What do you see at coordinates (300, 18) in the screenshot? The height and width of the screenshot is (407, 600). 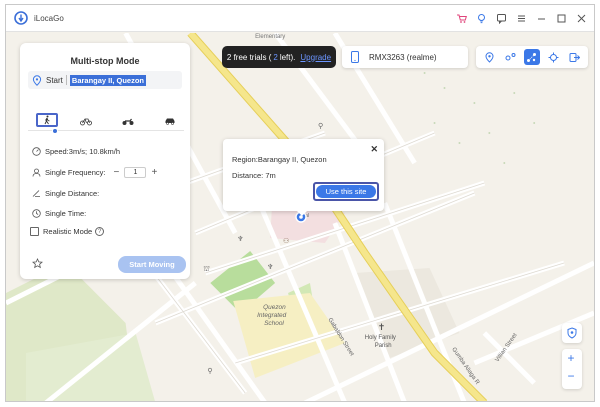 I see `title-bar: iLocaGo` at bounding box center [300, 18].